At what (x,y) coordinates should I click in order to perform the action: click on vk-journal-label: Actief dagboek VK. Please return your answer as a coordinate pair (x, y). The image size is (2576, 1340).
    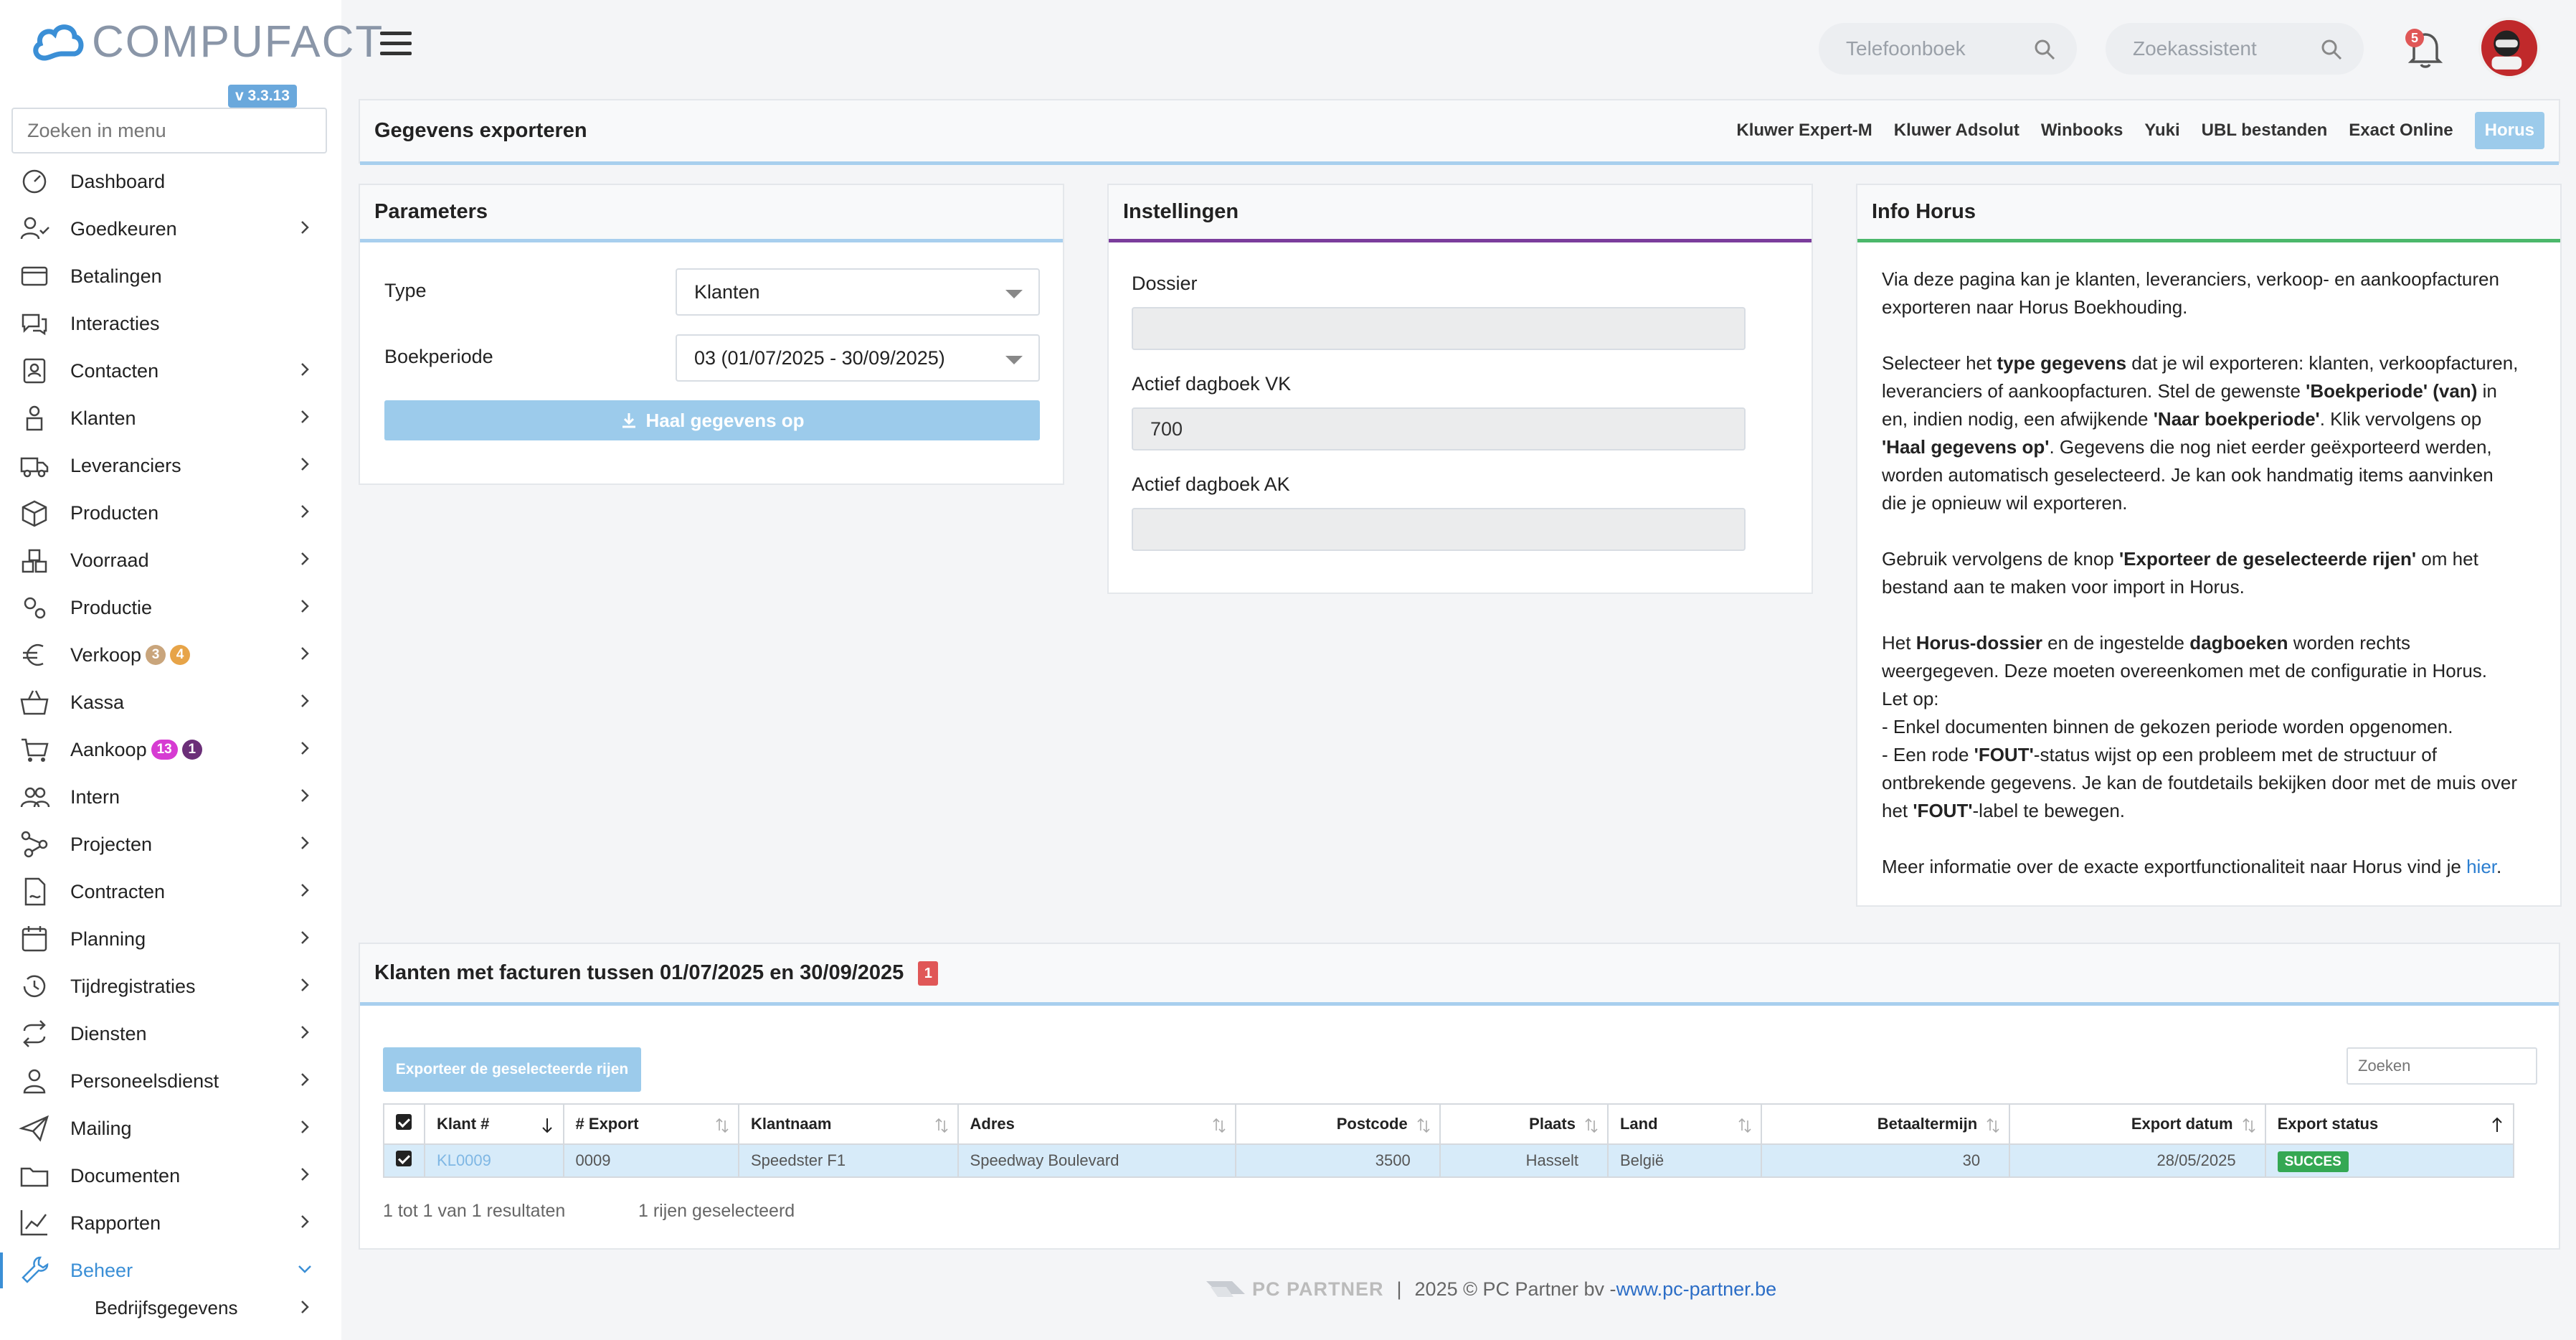
    Looking at the image, I should click on (1212, 384).